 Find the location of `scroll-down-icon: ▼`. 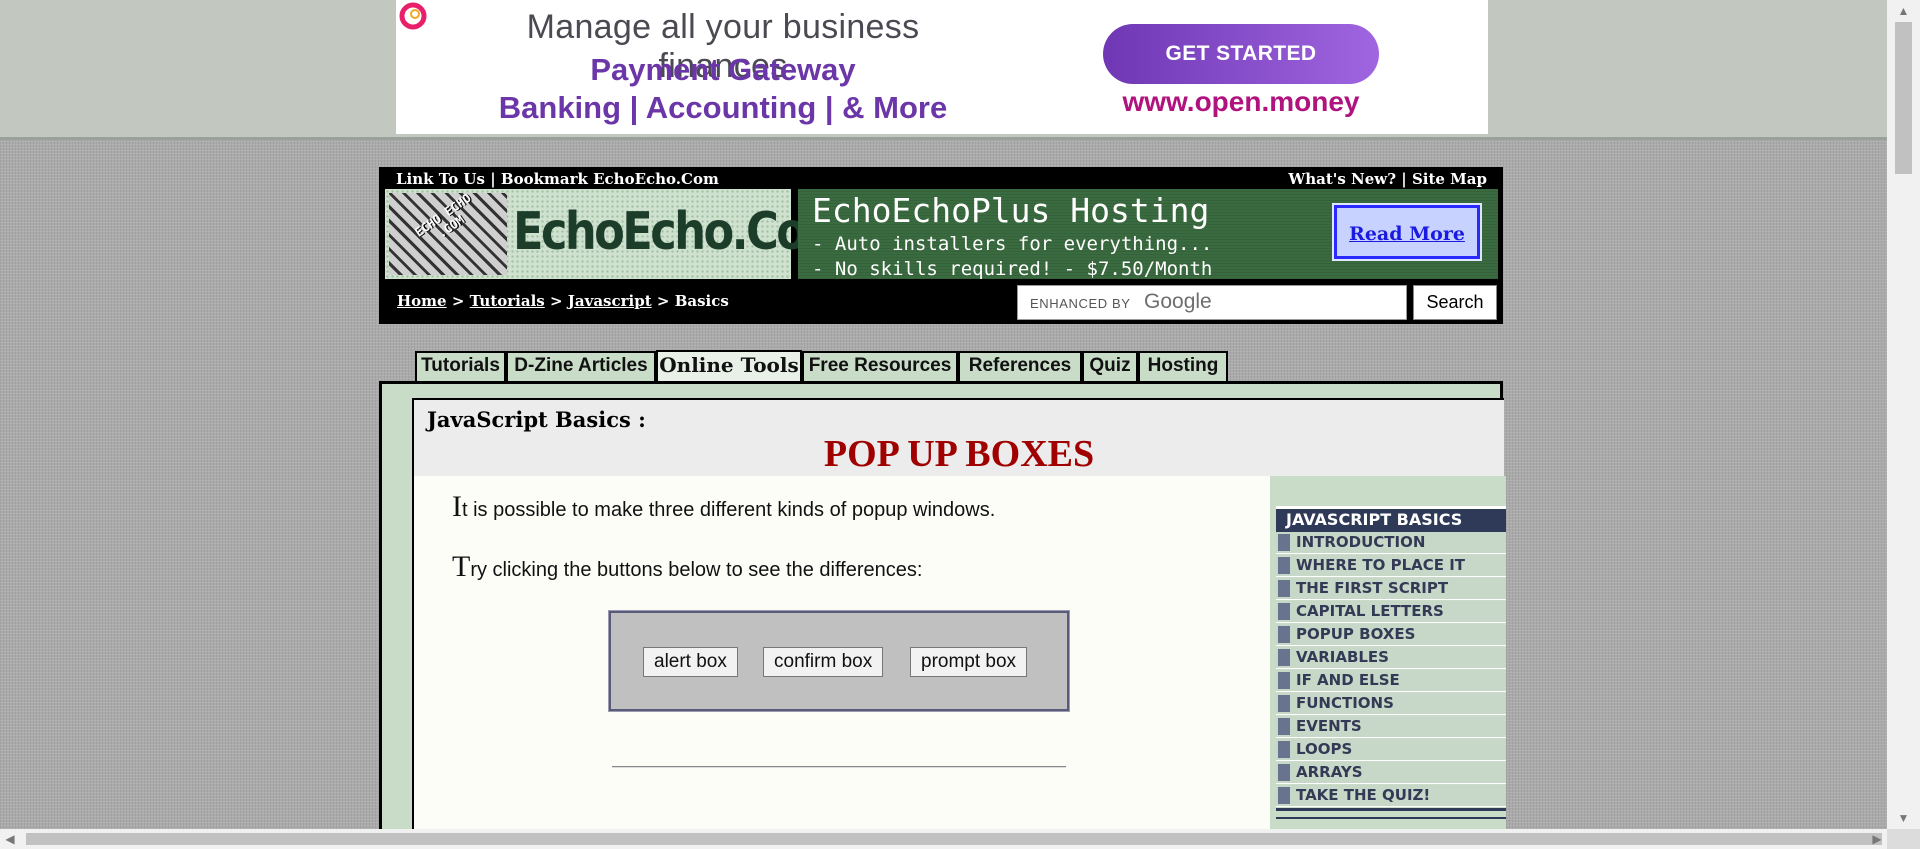

scroll-down-icon: ▼ is located at coordinates (1903, 818).